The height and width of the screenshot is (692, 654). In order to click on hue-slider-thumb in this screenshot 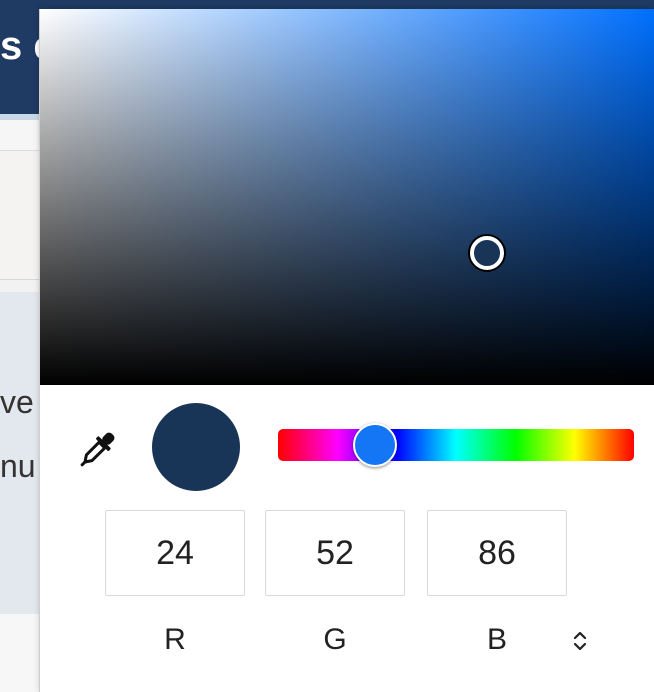, I will do `click(374, 445)`.